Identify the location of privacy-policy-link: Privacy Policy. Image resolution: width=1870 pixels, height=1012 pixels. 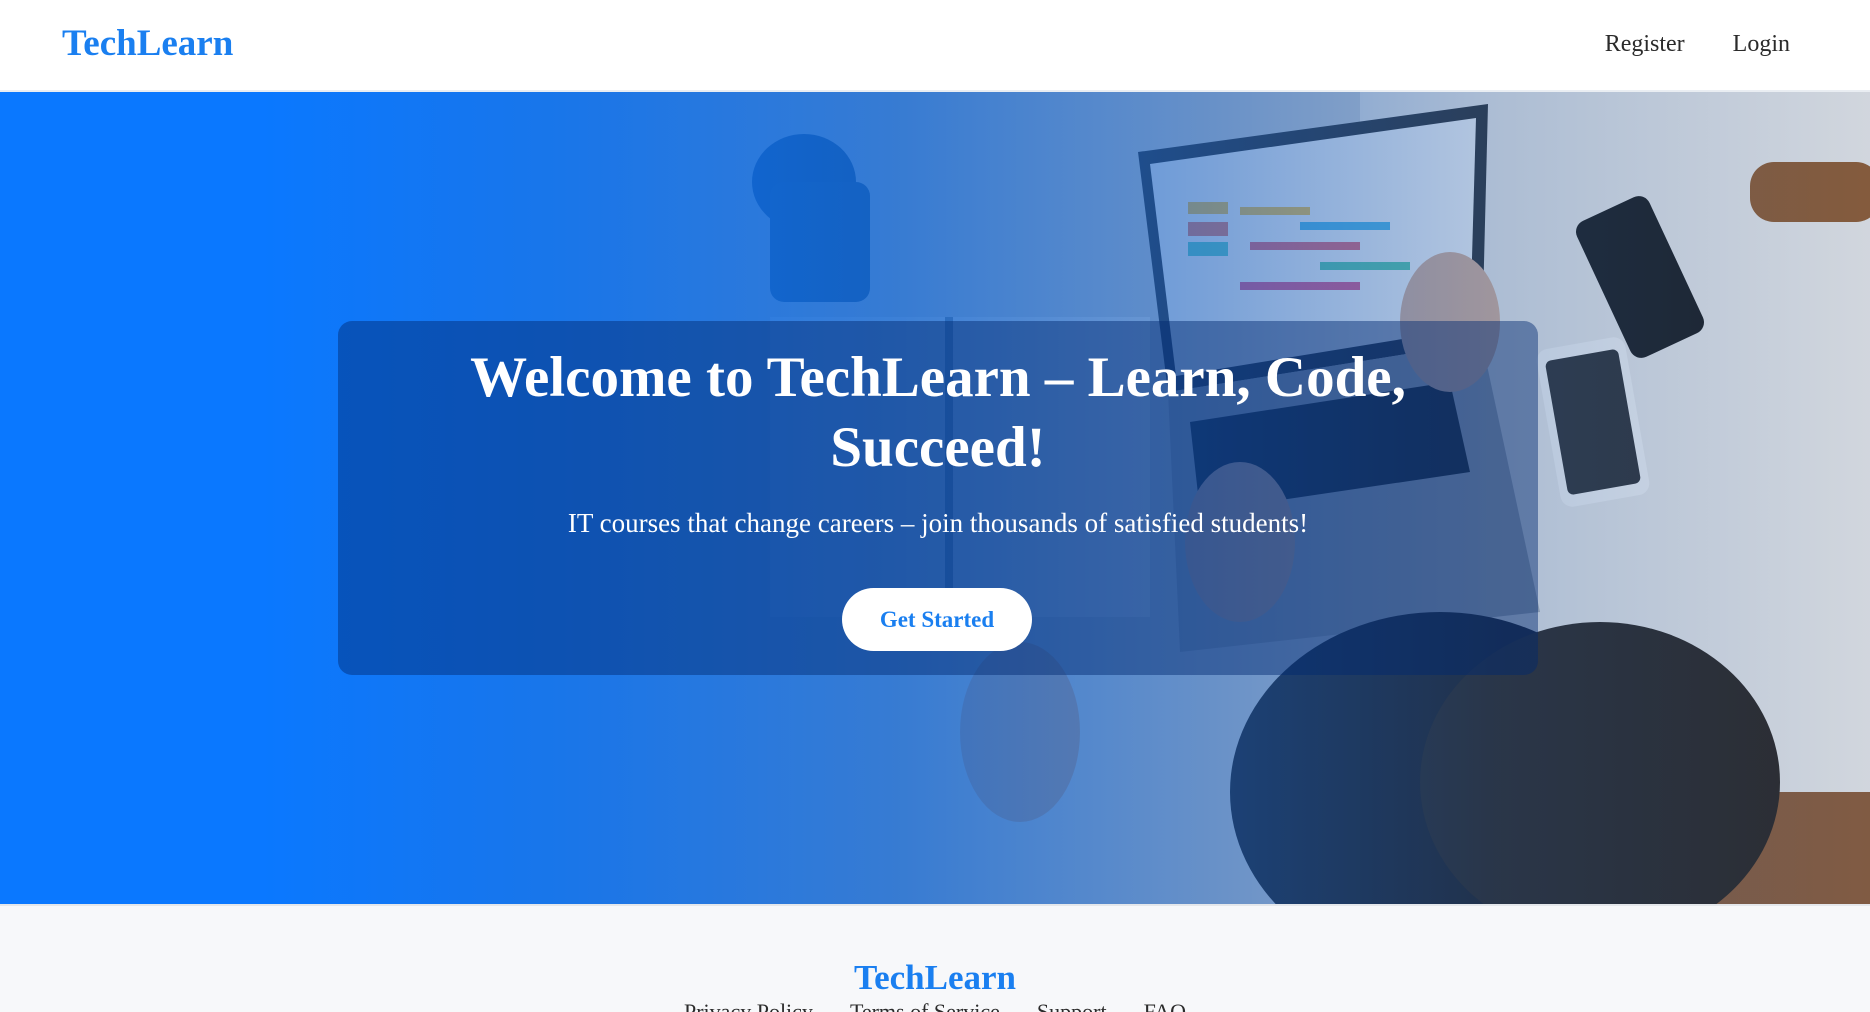
(748, 1004).